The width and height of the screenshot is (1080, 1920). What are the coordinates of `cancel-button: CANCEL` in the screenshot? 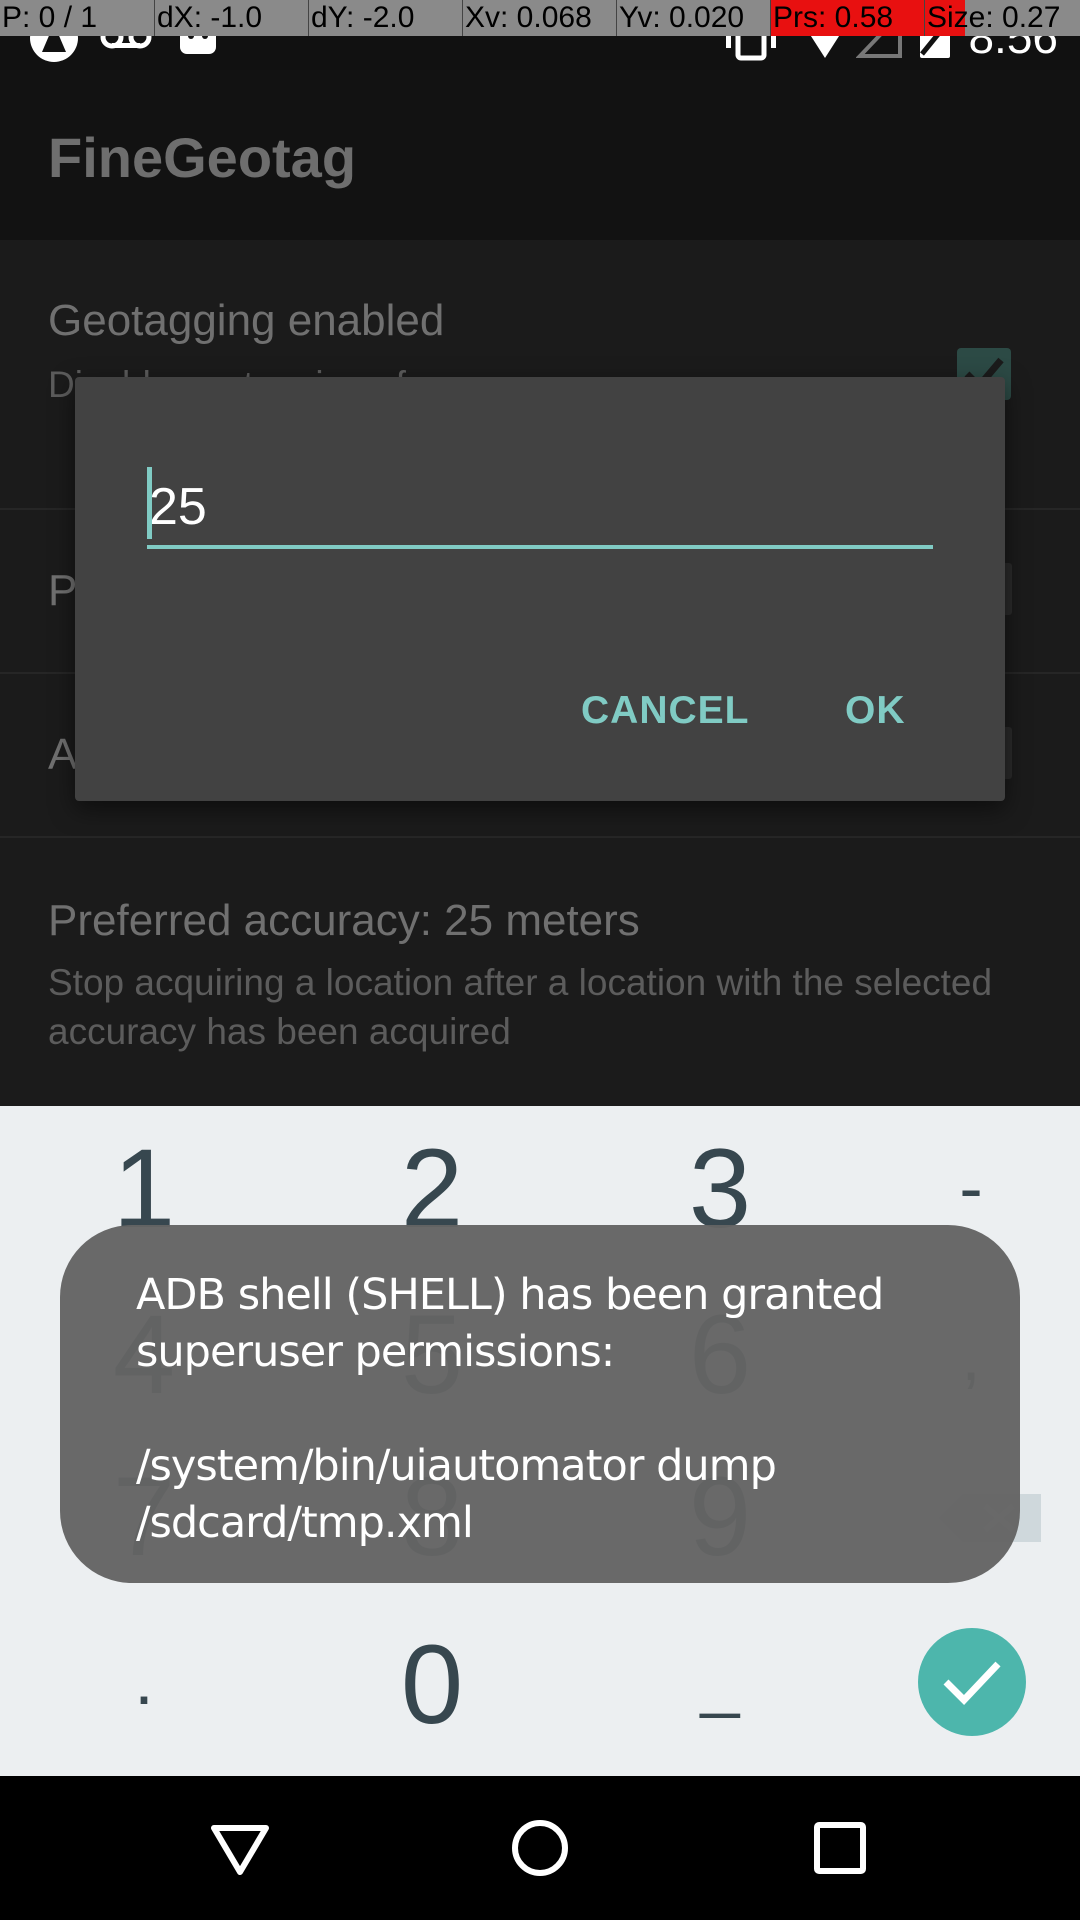 It's located at (665, 711).